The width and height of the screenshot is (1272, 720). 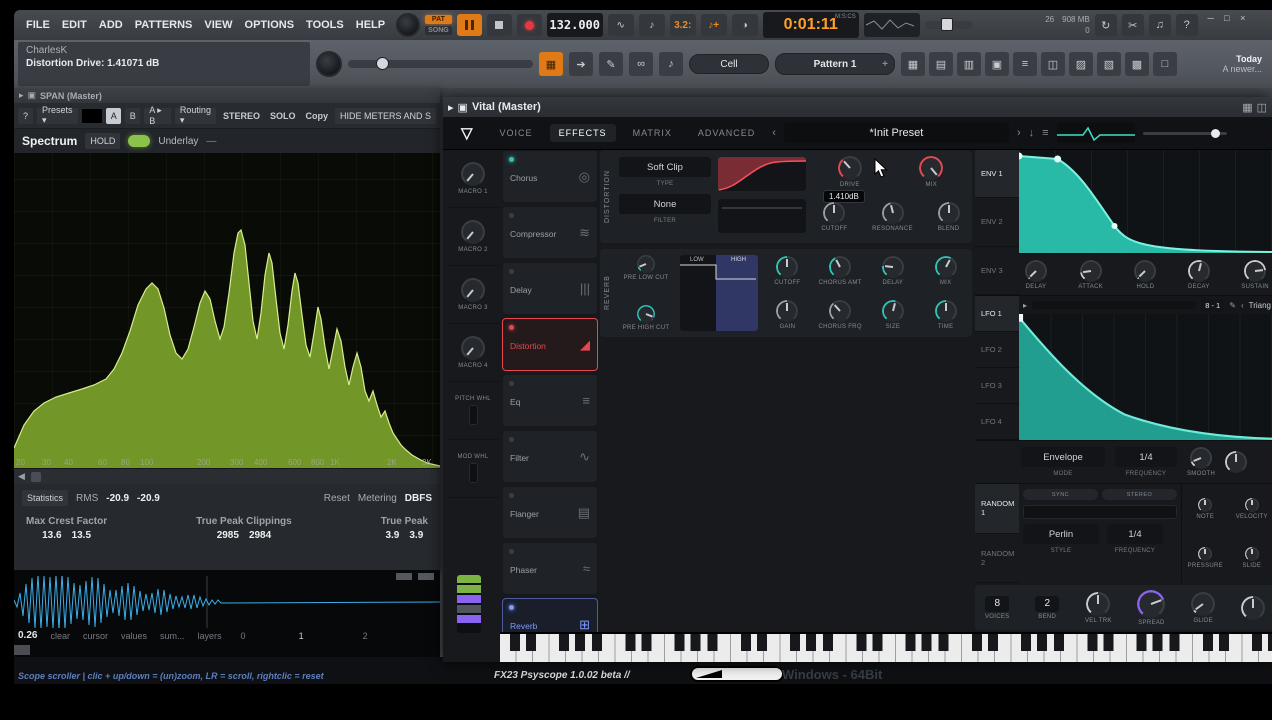 What do you see at coordinates (1250, 558) in the screenshot?
I see `mod-source-slide: SLIDE` at bounding box center [1250, 558].